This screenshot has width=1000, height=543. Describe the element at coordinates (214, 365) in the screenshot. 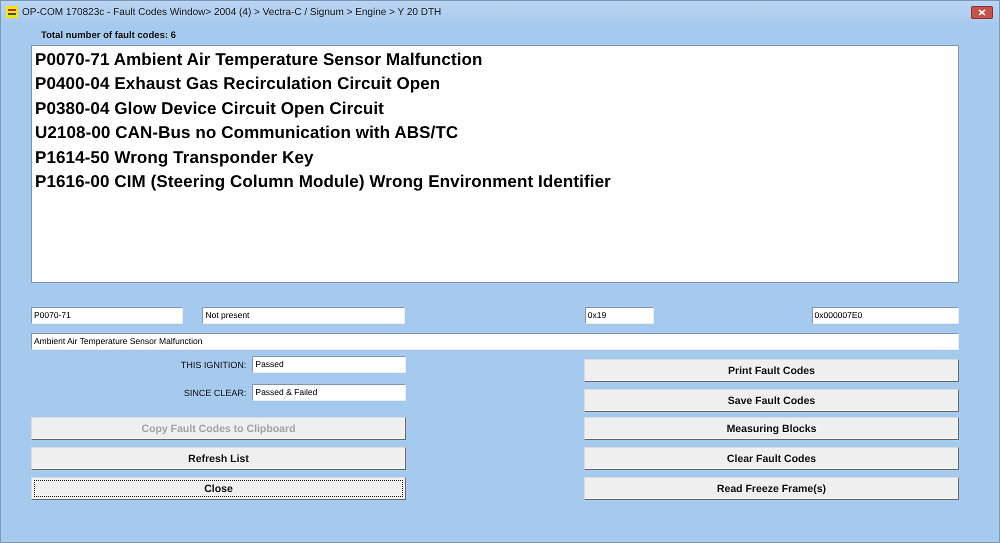

I see `ignition-label: THIS IGNITION:` at that location.